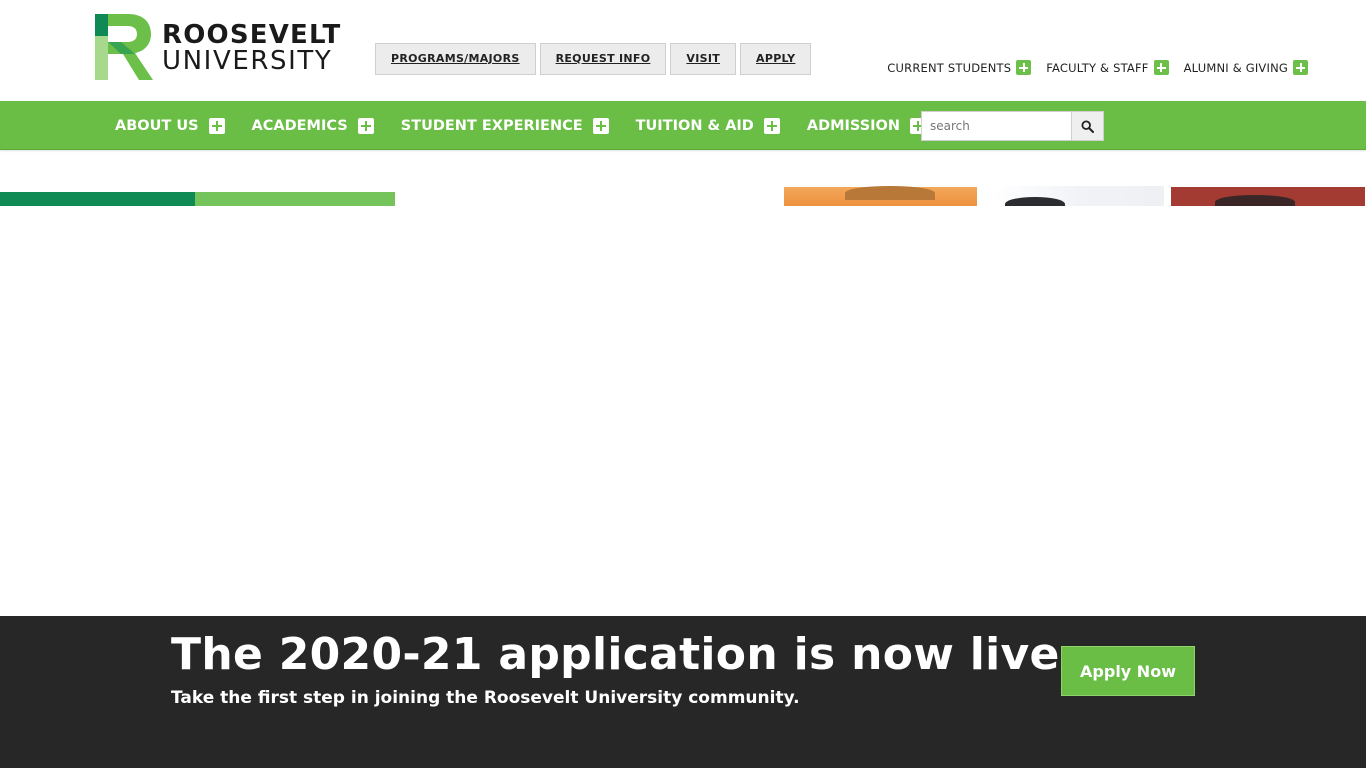  I want to click on quick-links: PROGRAMS/MAJORS REQUEST INFO VISIT APPLY, so click(593, 59).